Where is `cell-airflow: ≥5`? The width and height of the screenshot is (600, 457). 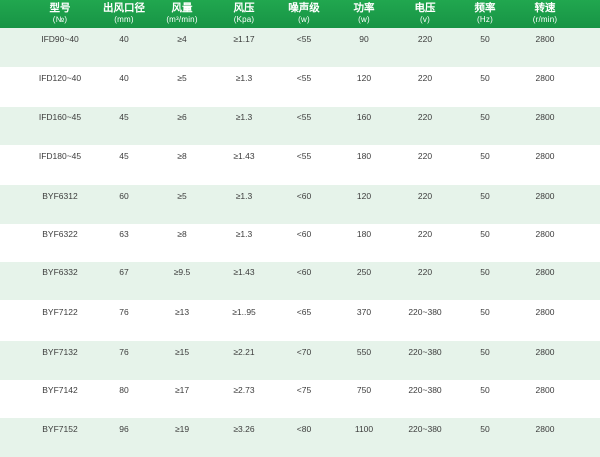 cell-airflow: ≥5 is located at coordinates (182, 78).